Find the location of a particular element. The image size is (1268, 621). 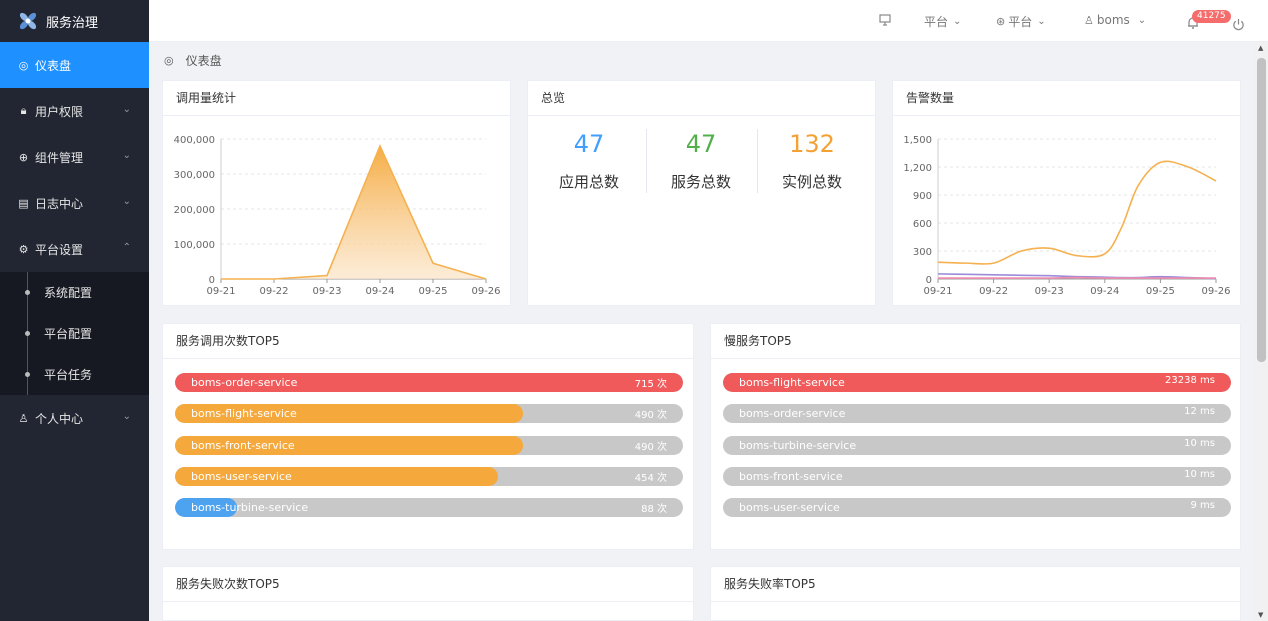

app-title: 服务治理 is located at coordinates (72, 23).